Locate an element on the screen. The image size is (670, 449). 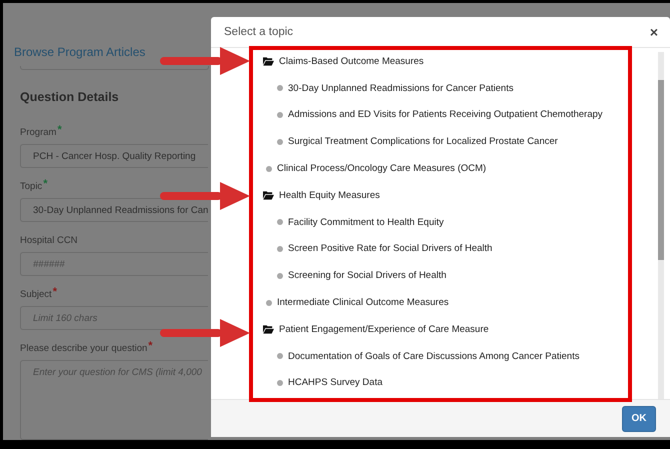
section-title: Question Details is located at coordinates (70, 97).